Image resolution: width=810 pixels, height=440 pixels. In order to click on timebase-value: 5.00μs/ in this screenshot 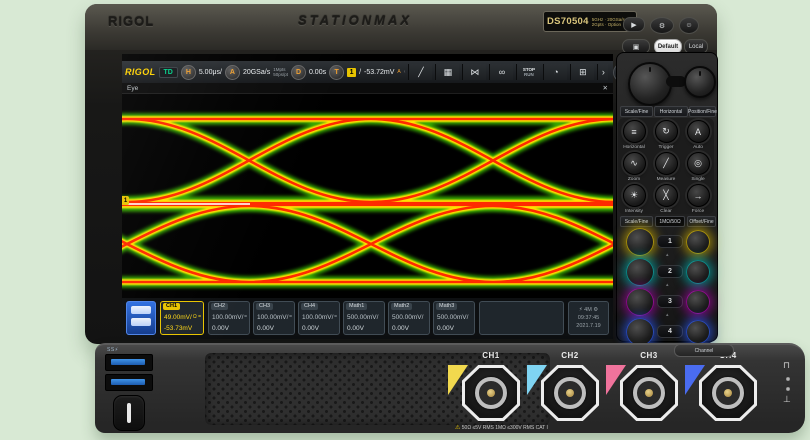, I will do `click(210, 72)`.